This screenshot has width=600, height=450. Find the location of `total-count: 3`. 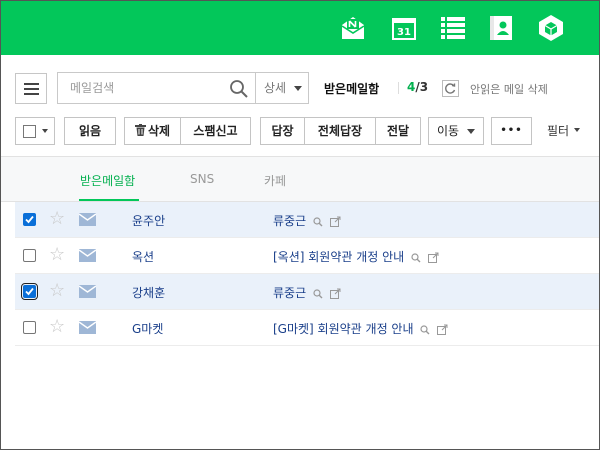

total-count: 3 is located at coordinates (424, 87).